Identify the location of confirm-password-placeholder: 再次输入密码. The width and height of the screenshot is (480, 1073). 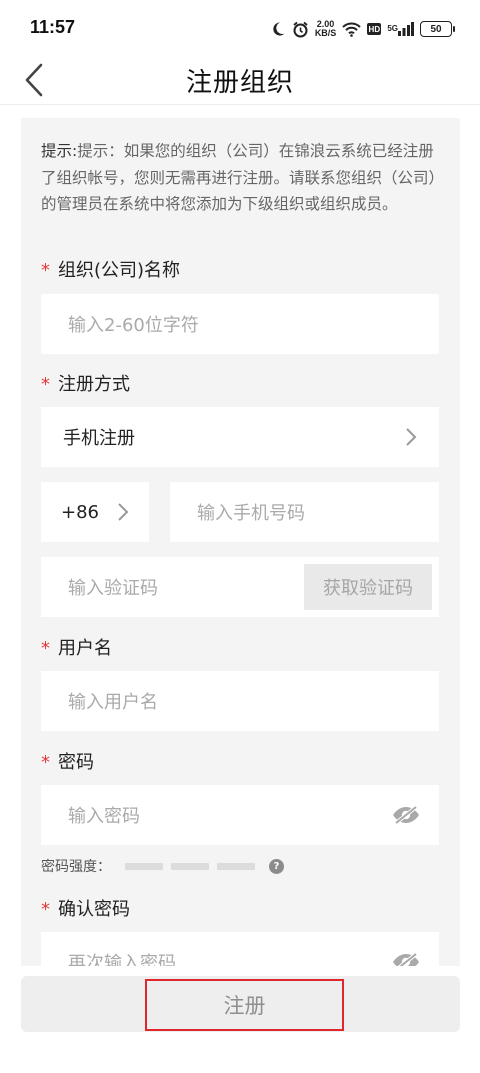
(122, 959).